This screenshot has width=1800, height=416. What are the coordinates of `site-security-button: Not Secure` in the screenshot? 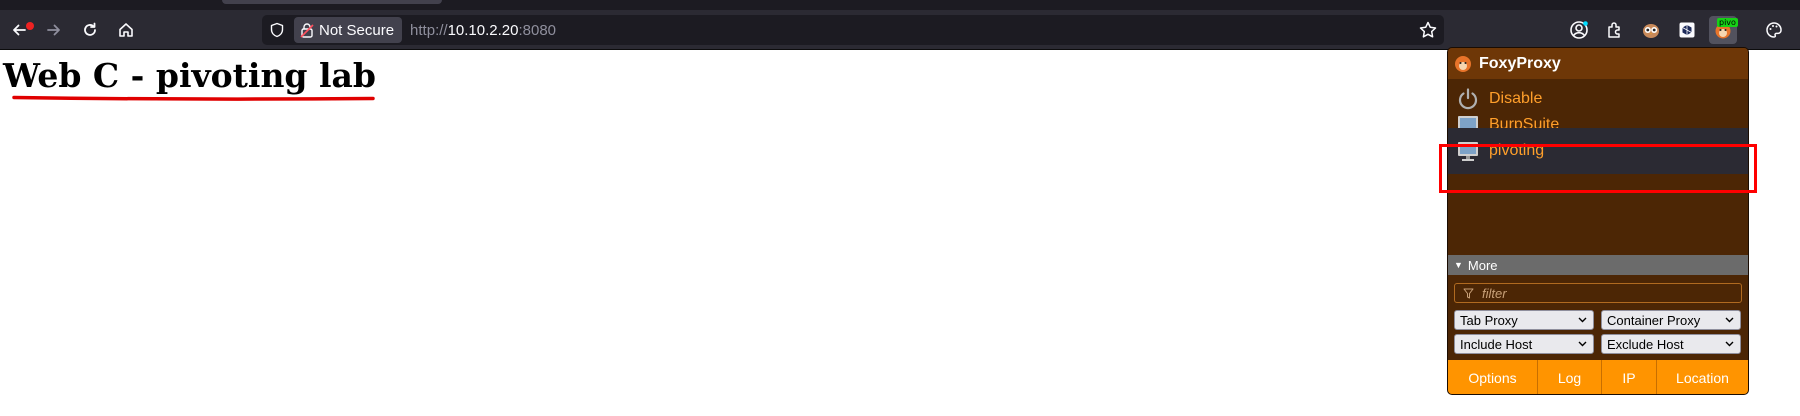 It's located at (348, 30).